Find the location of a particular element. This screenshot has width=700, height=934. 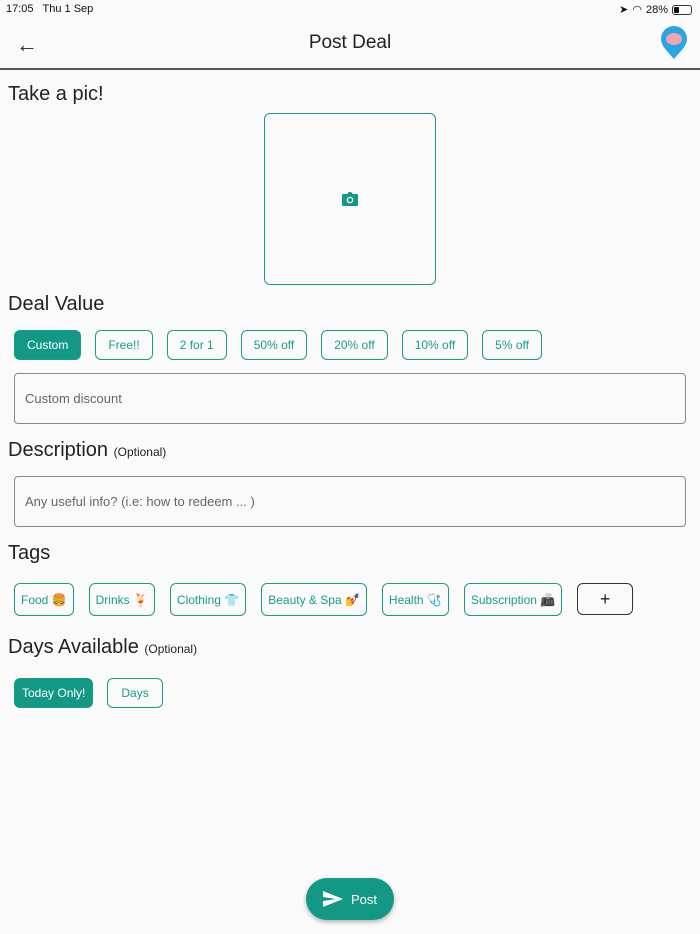

piggy-logo-icon is located at coordinates (674, 42).